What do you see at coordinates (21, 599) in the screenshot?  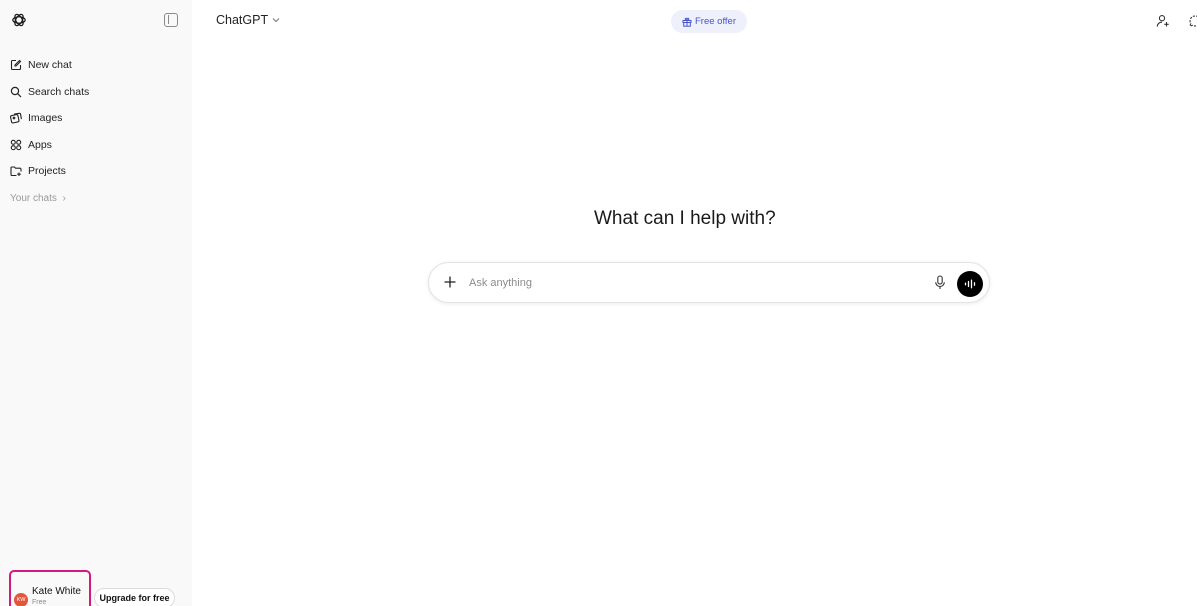 I see `avatar: KW` at bounding box center [21, 599].